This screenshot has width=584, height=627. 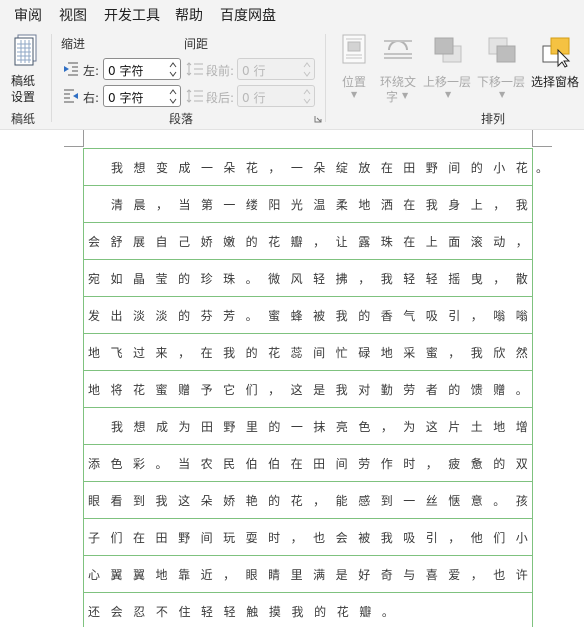 What do you see at coordinates (189, 15) in the screenshot?
I see `menu-help: 帮助` at bounding box center [189, 15].